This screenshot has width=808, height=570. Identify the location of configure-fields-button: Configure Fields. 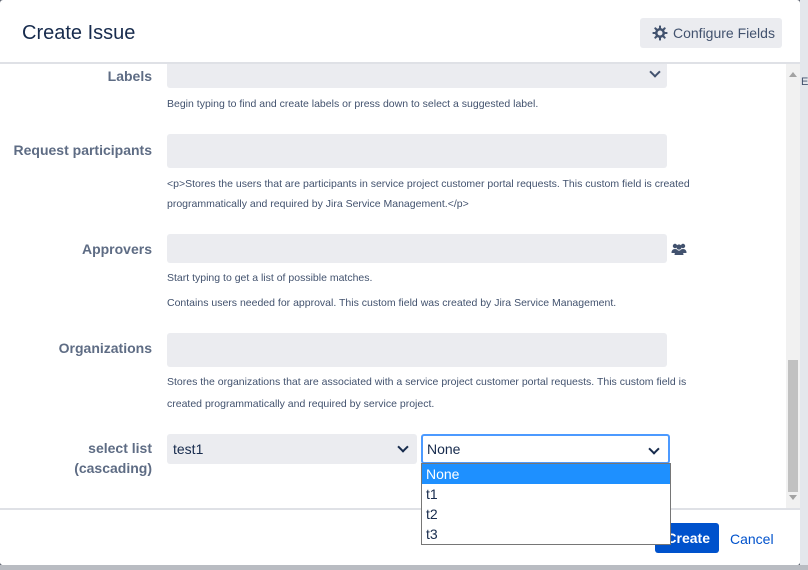
(711, 33).